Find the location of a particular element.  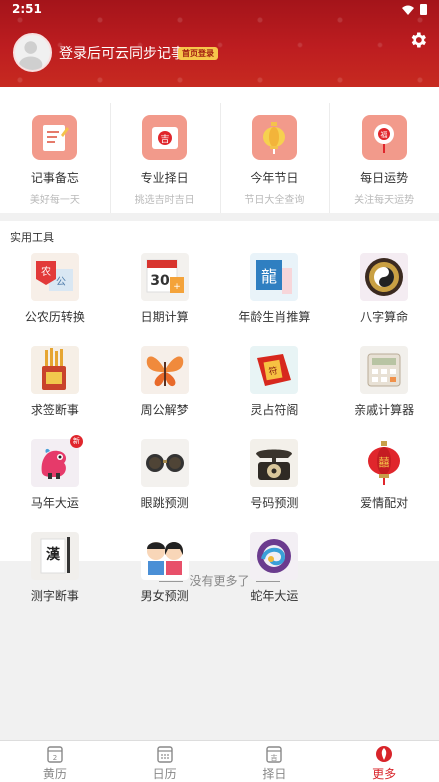

quick-item-subtitle: 美好每一天 is located at coordinates (54, 200).